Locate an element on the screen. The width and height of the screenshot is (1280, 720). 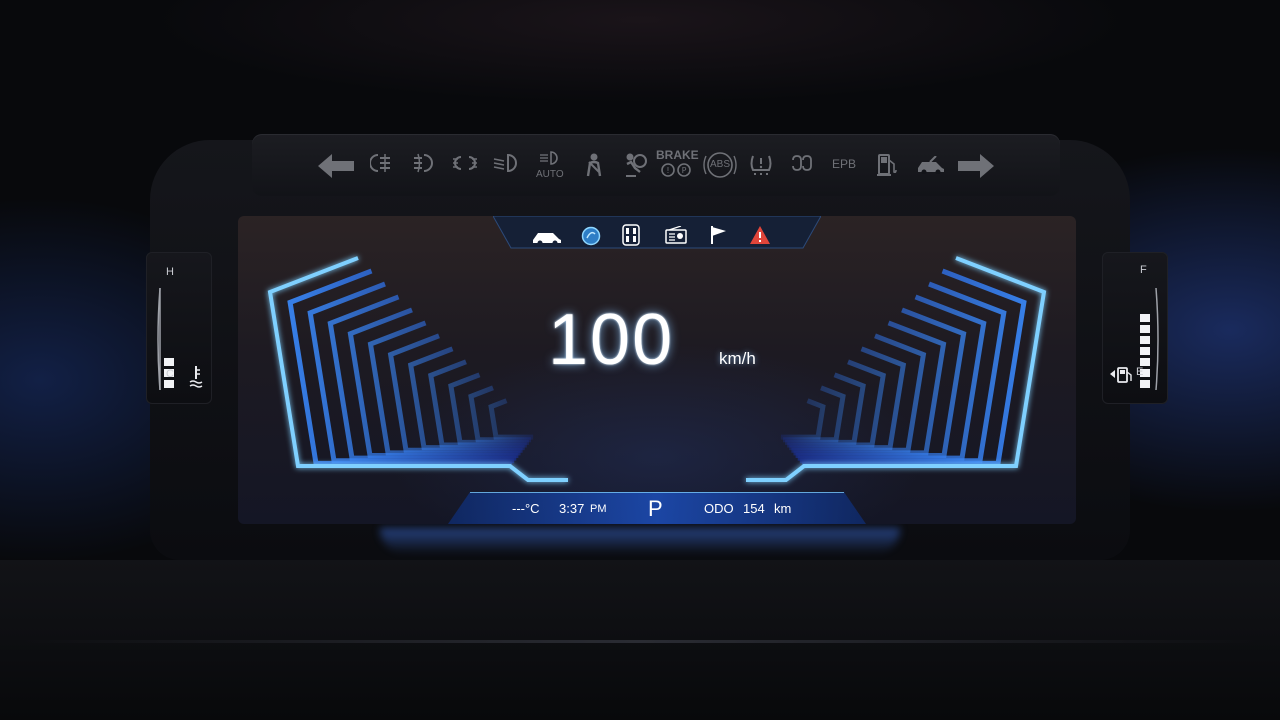
odometer-value: 154 is located at coordinates (754, 508).